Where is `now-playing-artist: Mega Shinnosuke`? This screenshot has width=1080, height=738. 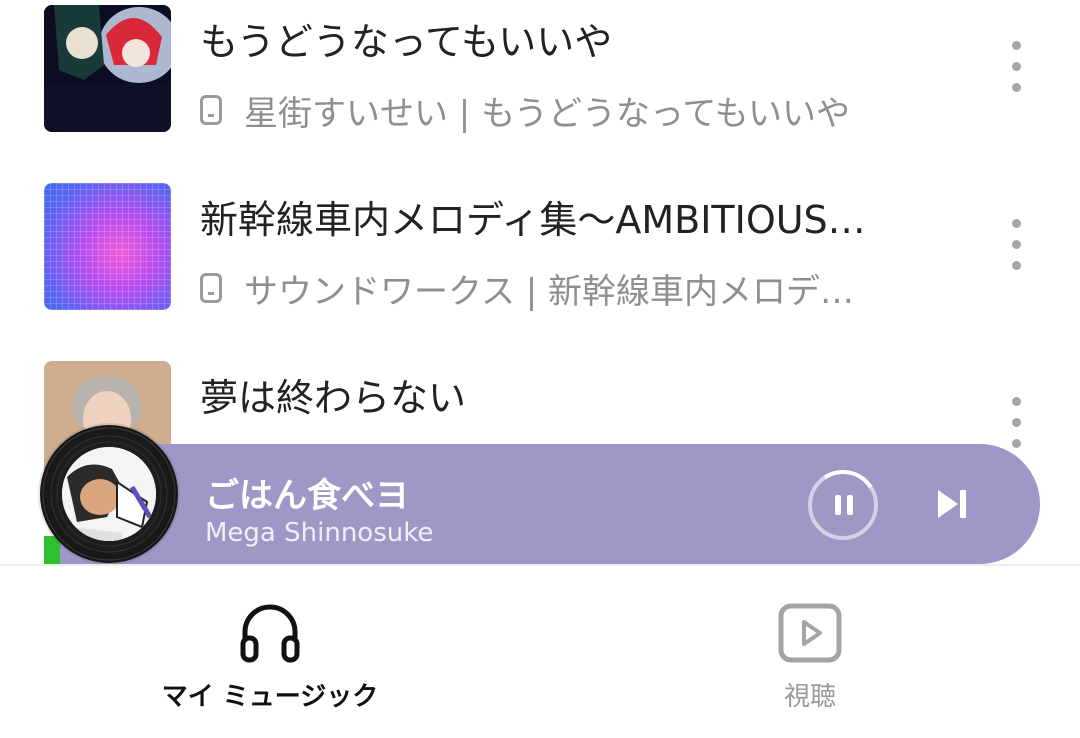
now-playing-artist: Mega Shinnosuke is located at coordinates (319, 533).